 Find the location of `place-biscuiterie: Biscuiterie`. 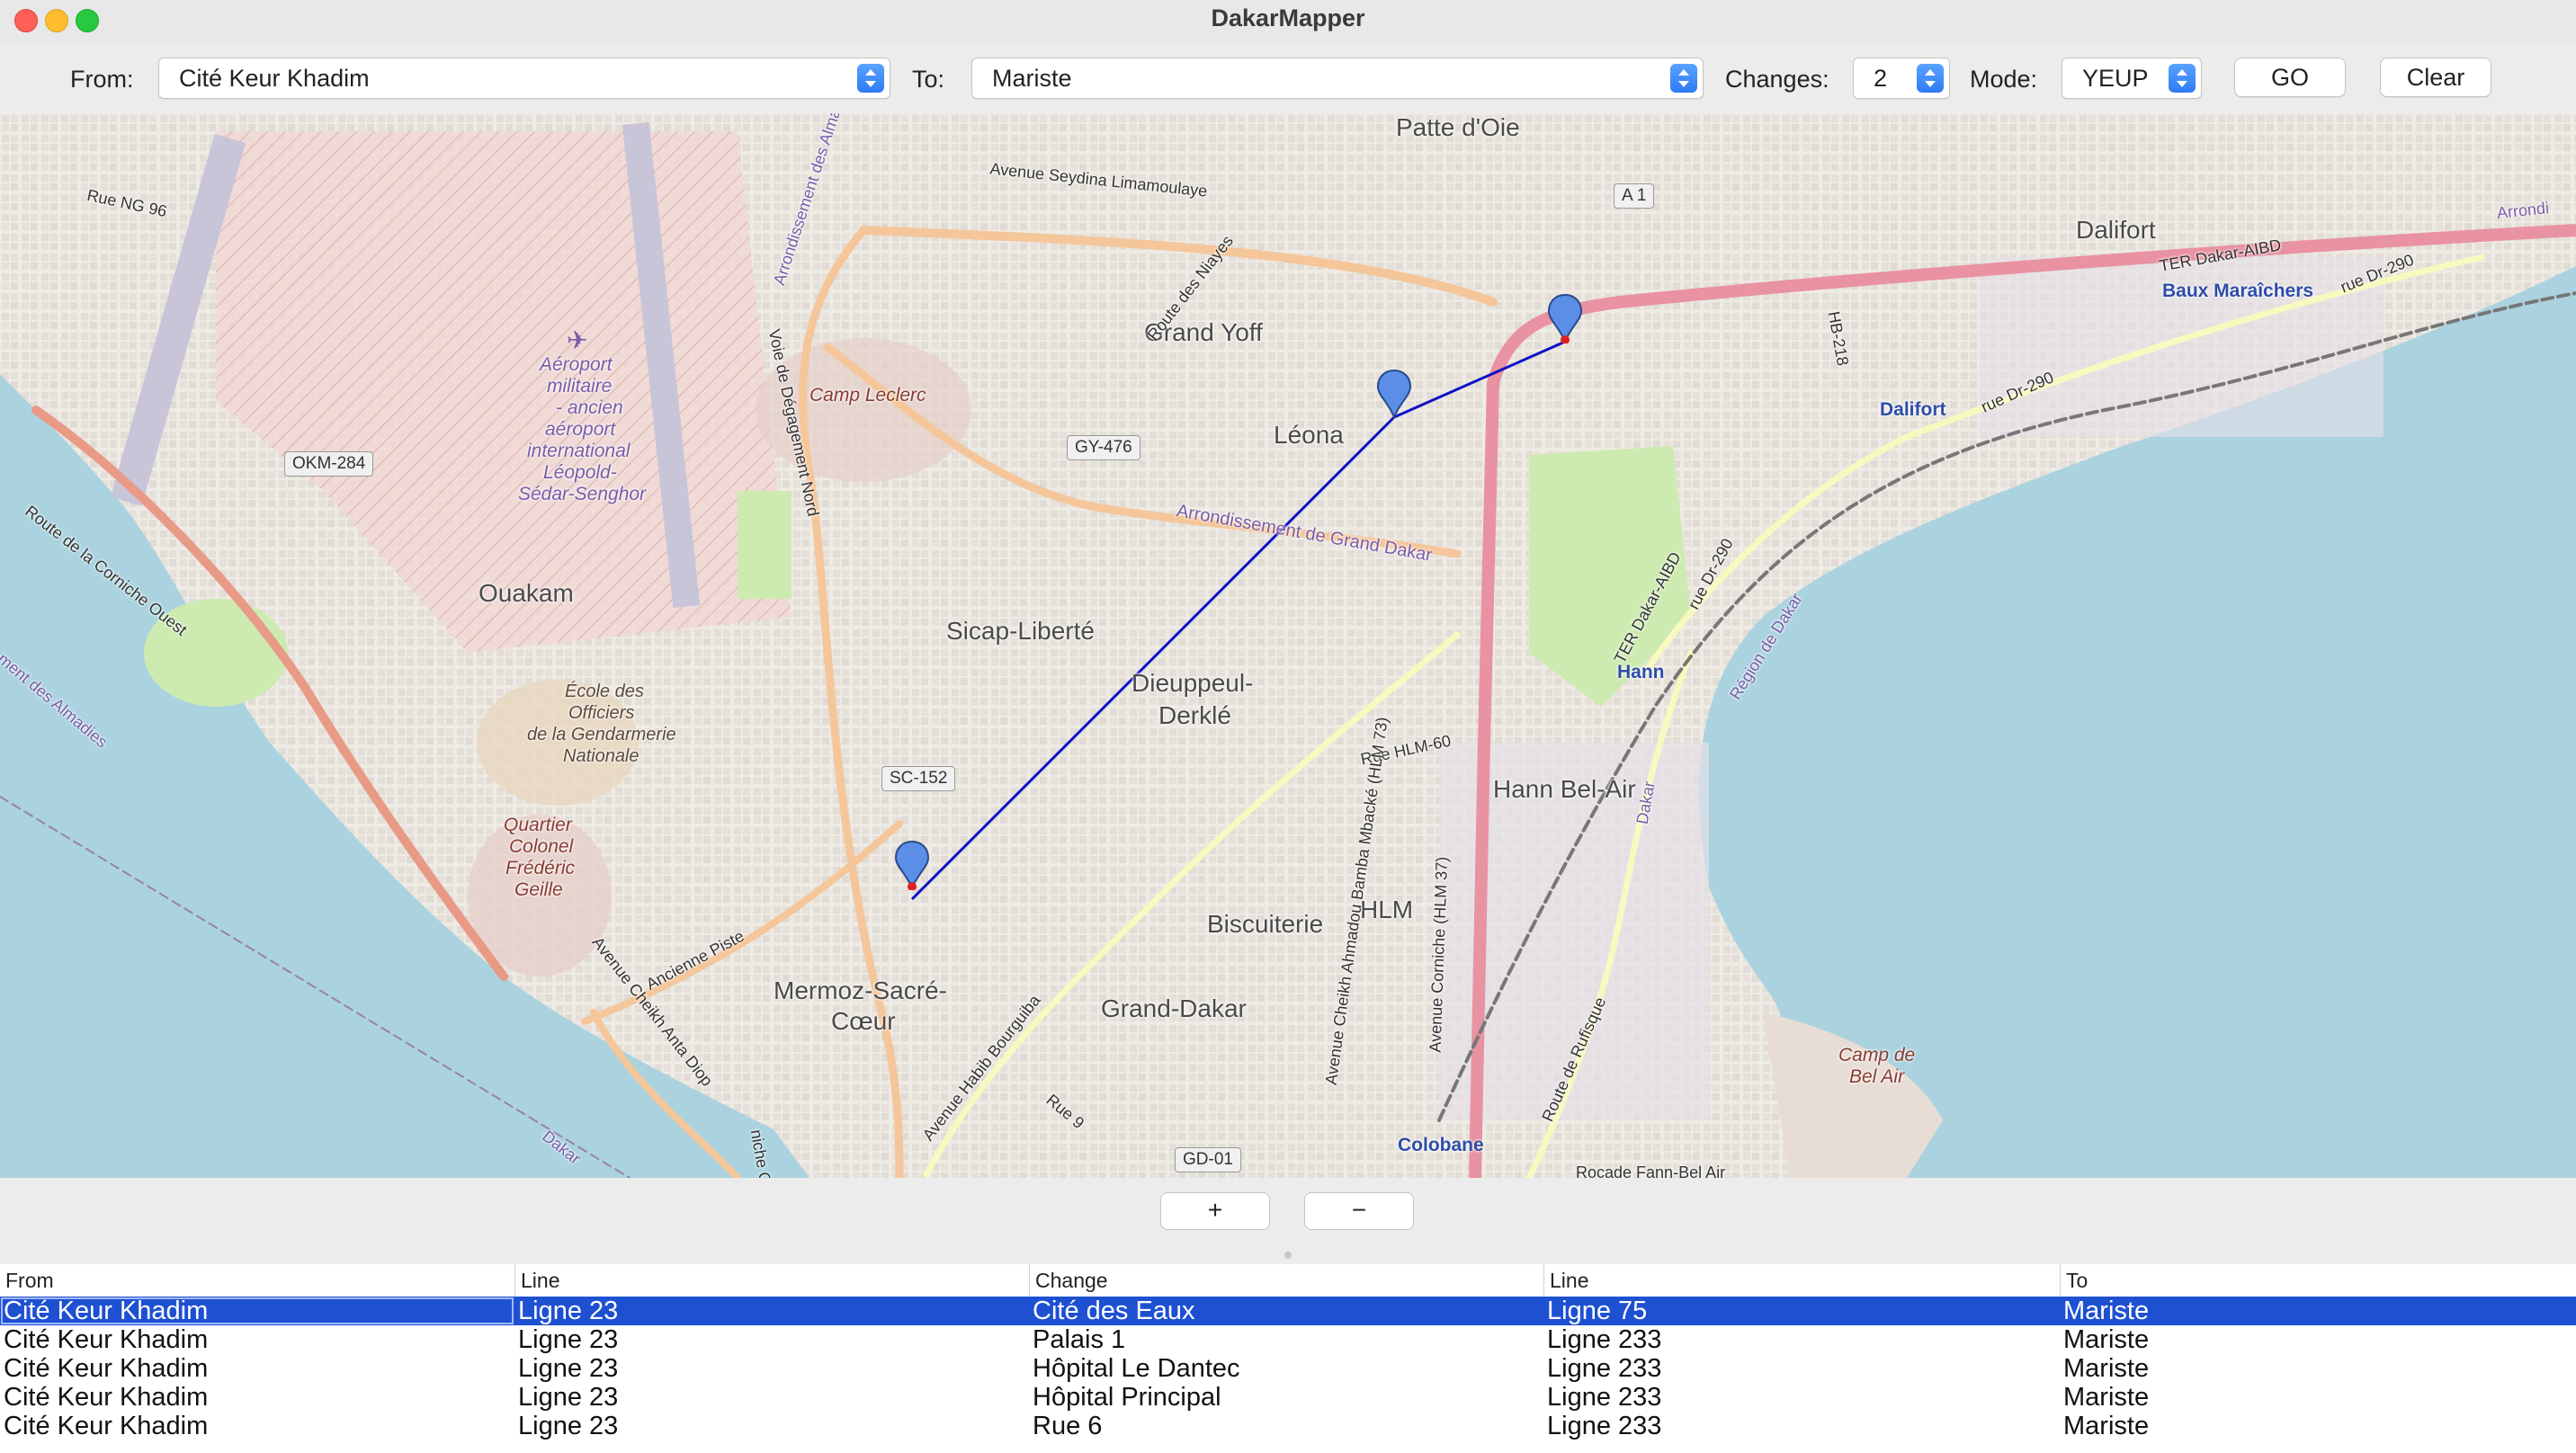

place-biscuiterie: Biscuiterie is located at coordinates (1265, 924).